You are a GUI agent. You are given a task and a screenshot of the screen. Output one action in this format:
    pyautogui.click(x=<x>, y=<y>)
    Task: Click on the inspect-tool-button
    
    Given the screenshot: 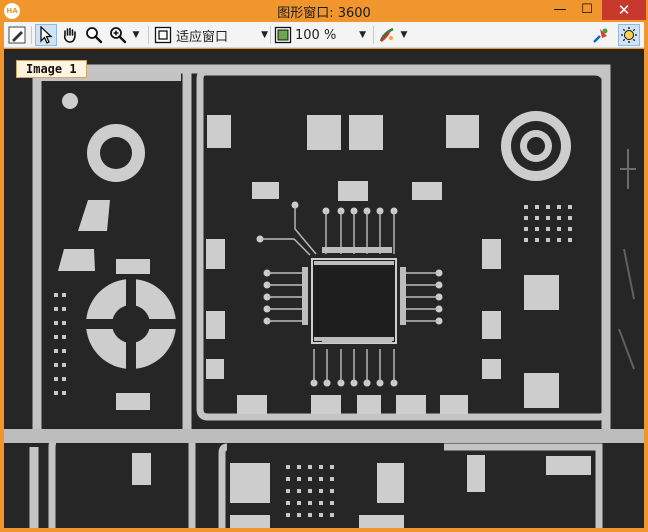 What is the action you would take?
    pyautogui.click(x=601, y=35)
    